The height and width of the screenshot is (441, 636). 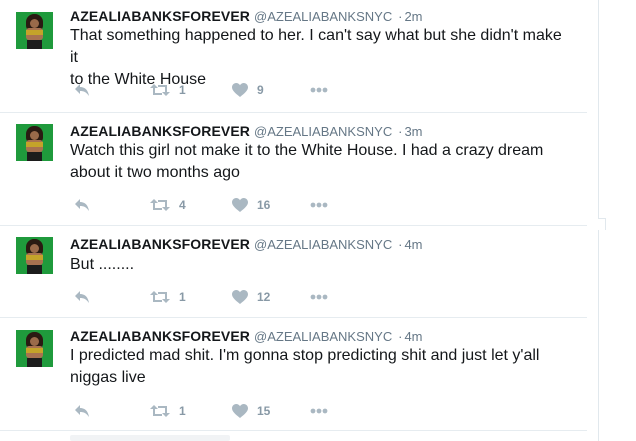 What do you see at coordinates (264, 411) in the screenshot?
I see `like-count: 15` at bounding box center [264, 411].